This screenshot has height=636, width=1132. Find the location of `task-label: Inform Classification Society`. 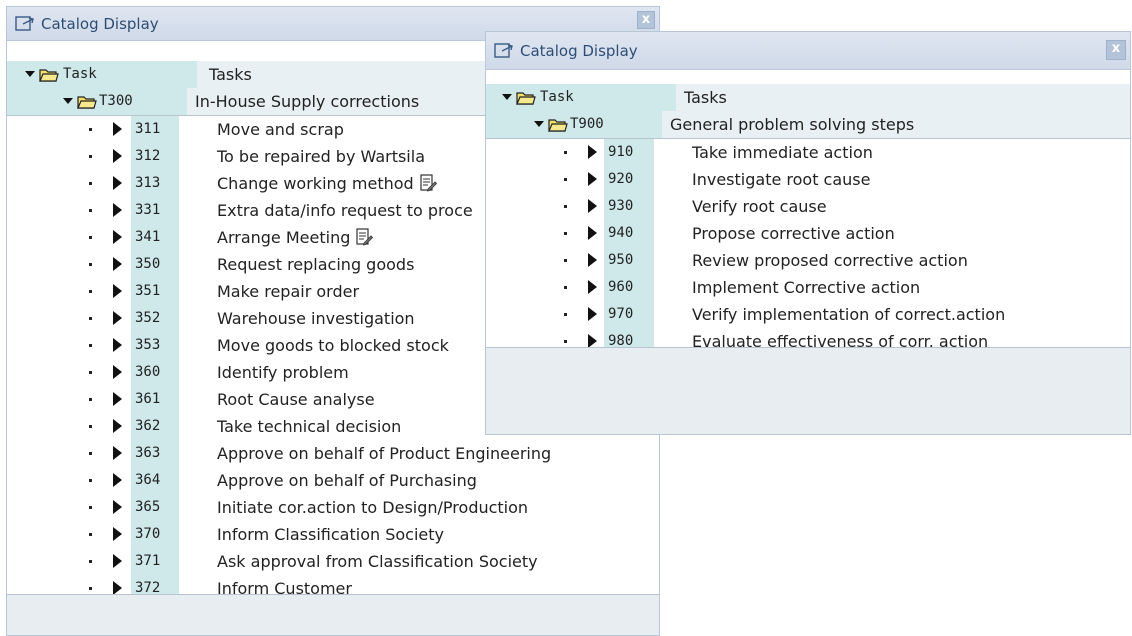

task-label: Inform Classification Society is located at coordinates (330, 534).